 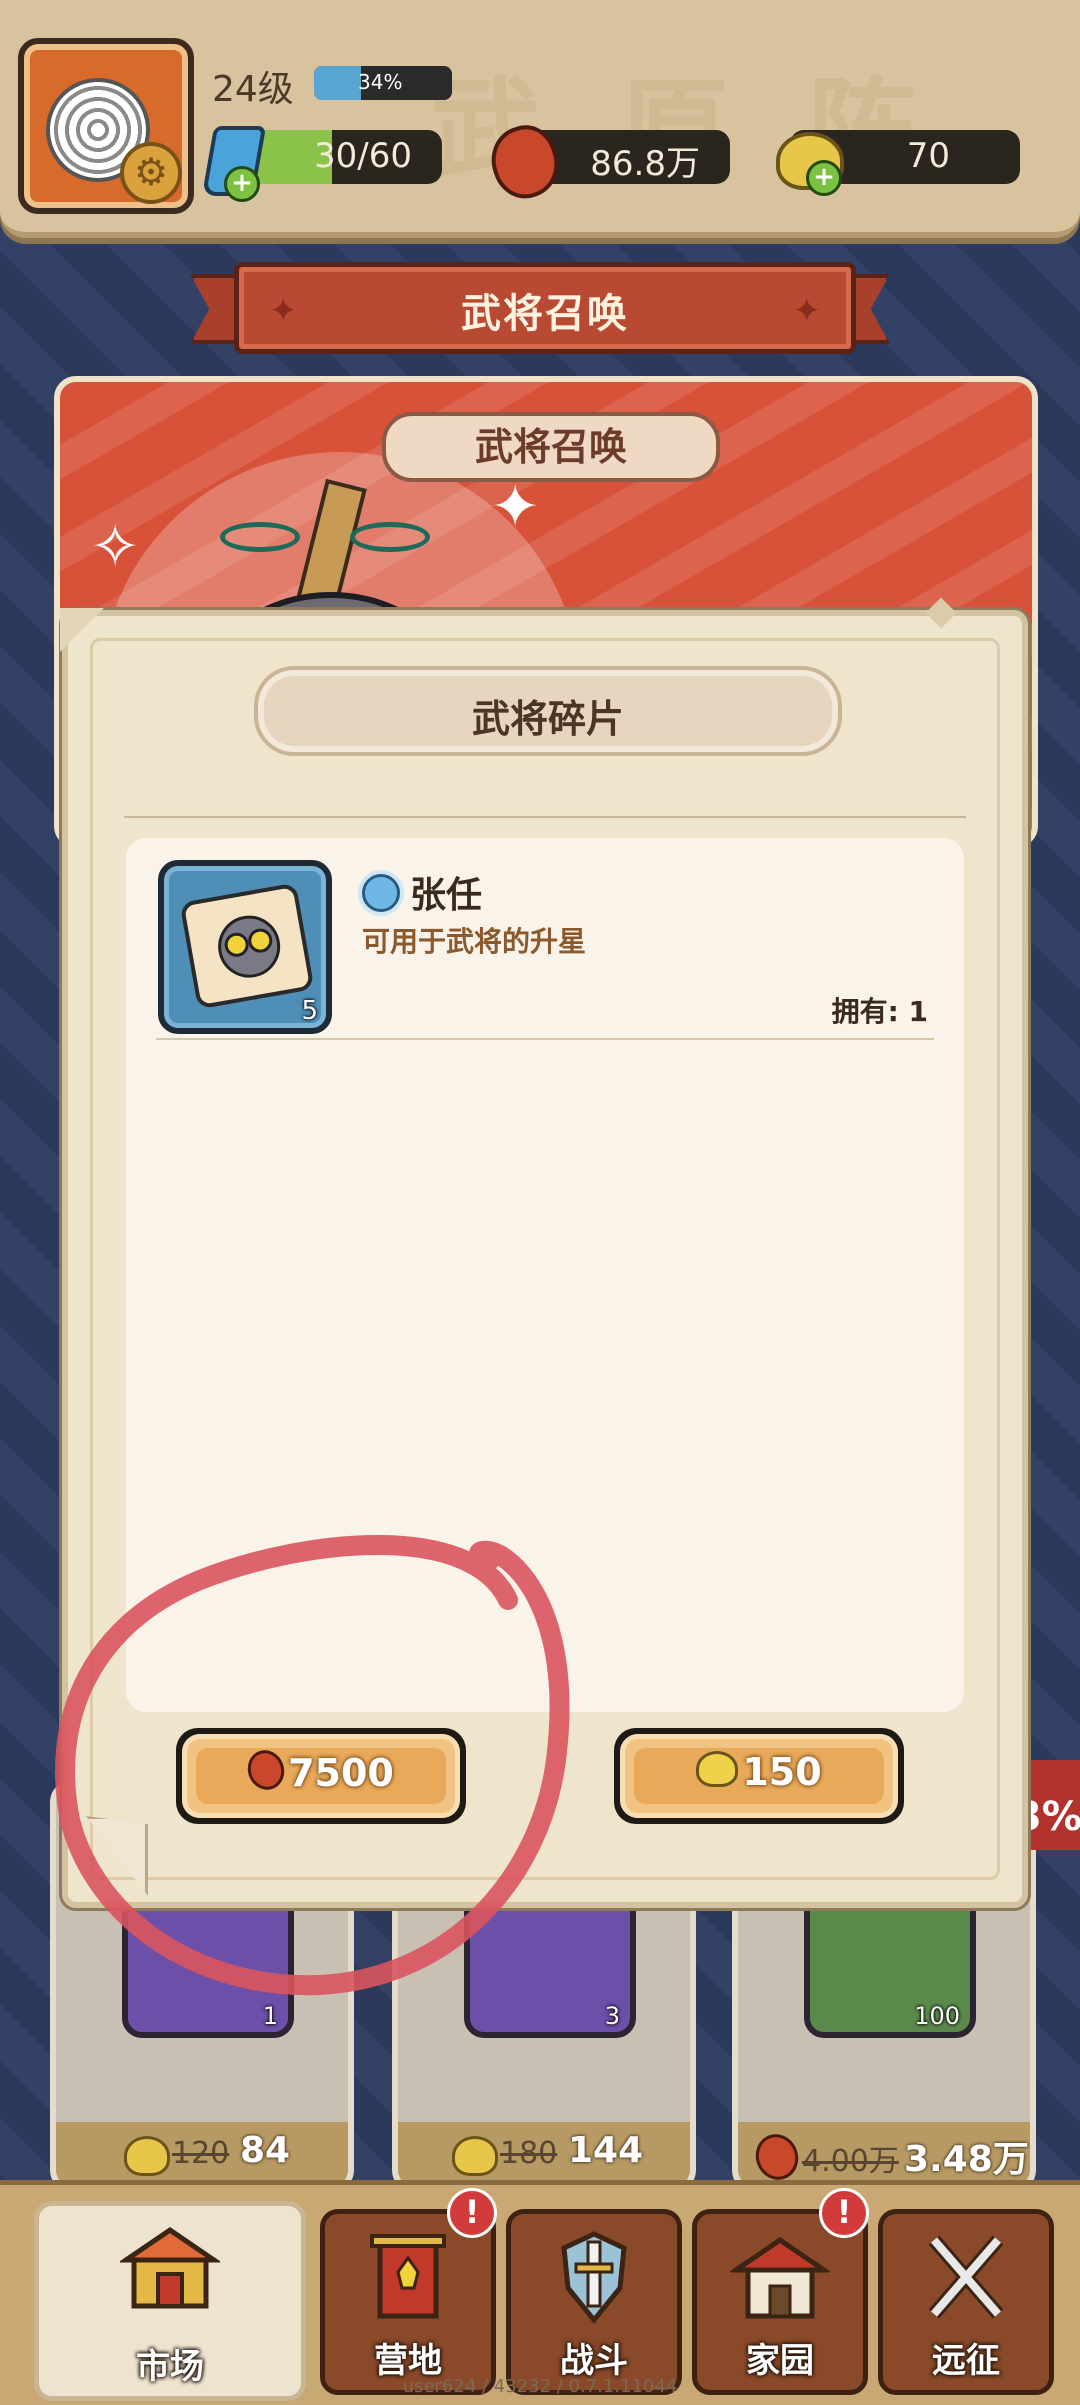 What do you see at coordinates (381, 893) in the screenshot?
I see `rarity-gem-icon` at bounding box center [381, 893].